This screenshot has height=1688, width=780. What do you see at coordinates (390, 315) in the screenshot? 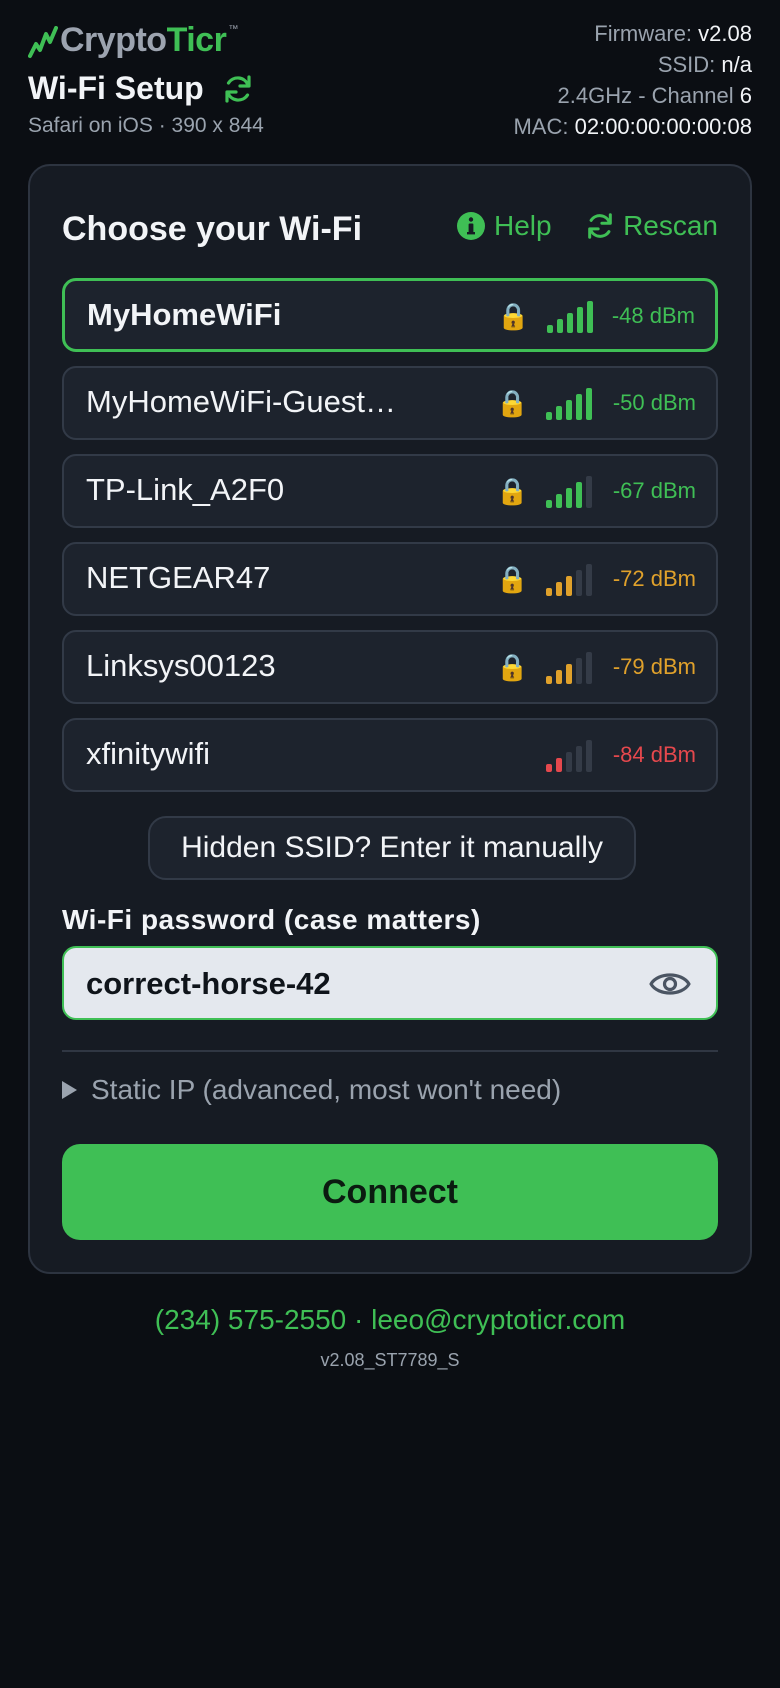
I see `network-item: MyHomeWiFi 🔒 -48 dBm` at bounding box center [390, 315].